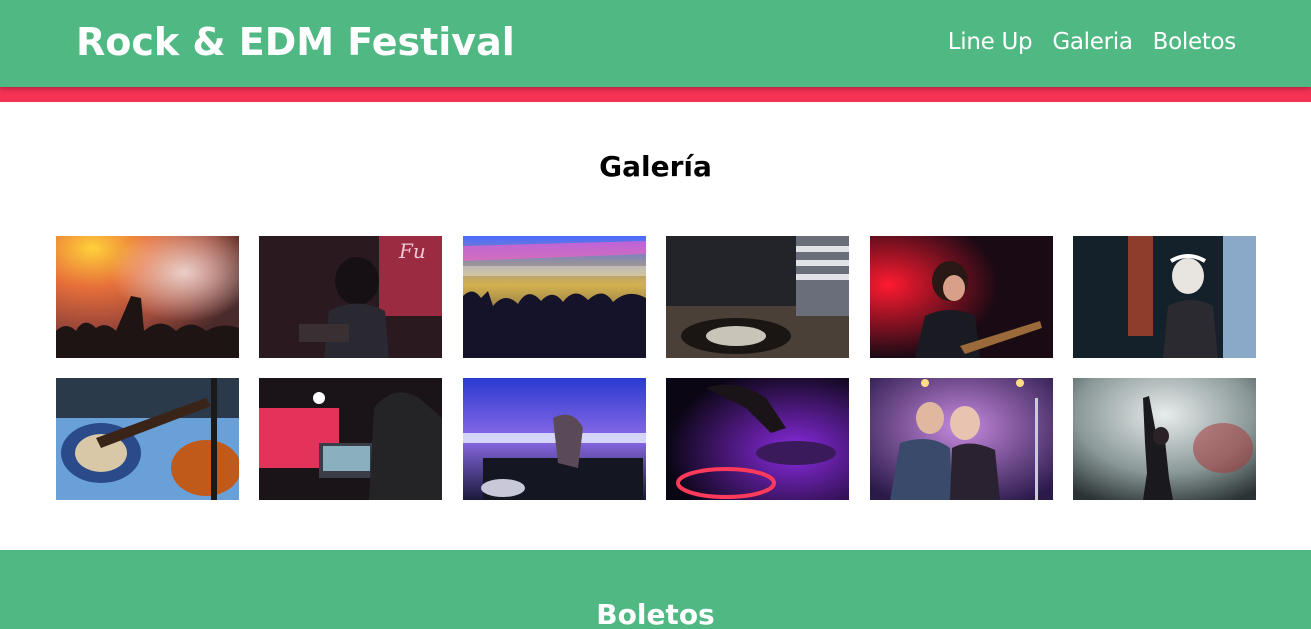 This screenshot has width=1311, height=629. What do you see at coordinates (295, 42) in the screenshot?
I see `site-title: Rock & EDM Festival` at bounding box center [295, 42].